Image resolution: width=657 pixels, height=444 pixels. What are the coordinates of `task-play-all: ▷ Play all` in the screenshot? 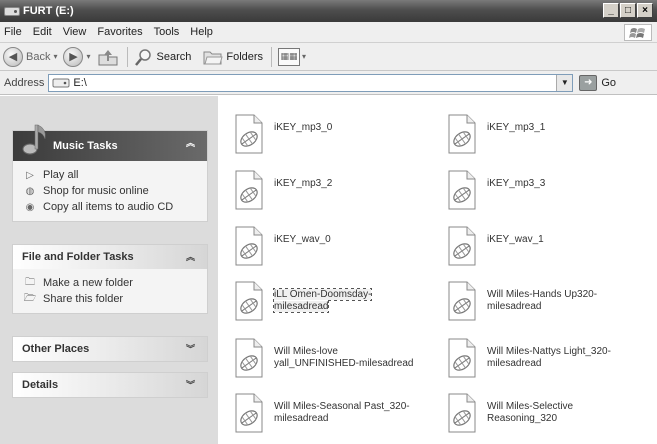 It's located at (115, 175).